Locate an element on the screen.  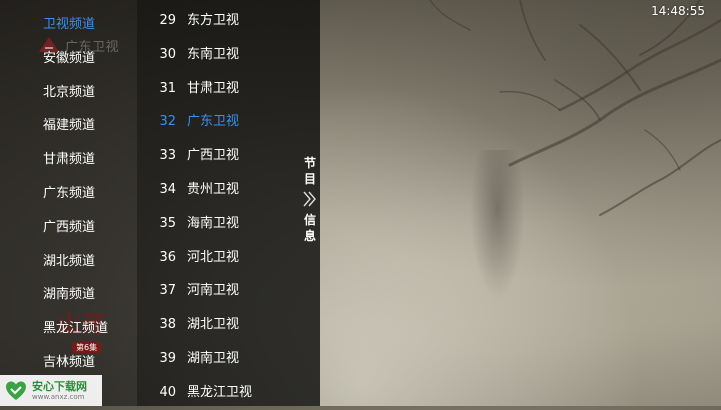
channel-item: 38 湖北卫视 is located at coordinates (228, 325).